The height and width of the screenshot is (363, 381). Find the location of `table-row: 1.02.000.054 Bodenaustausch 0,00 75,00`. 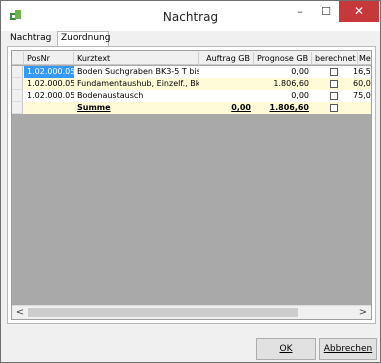

table-row: 1.02.000.054 Bodenaustausch 0,00 75,00 is located at coordinates (191, 96).